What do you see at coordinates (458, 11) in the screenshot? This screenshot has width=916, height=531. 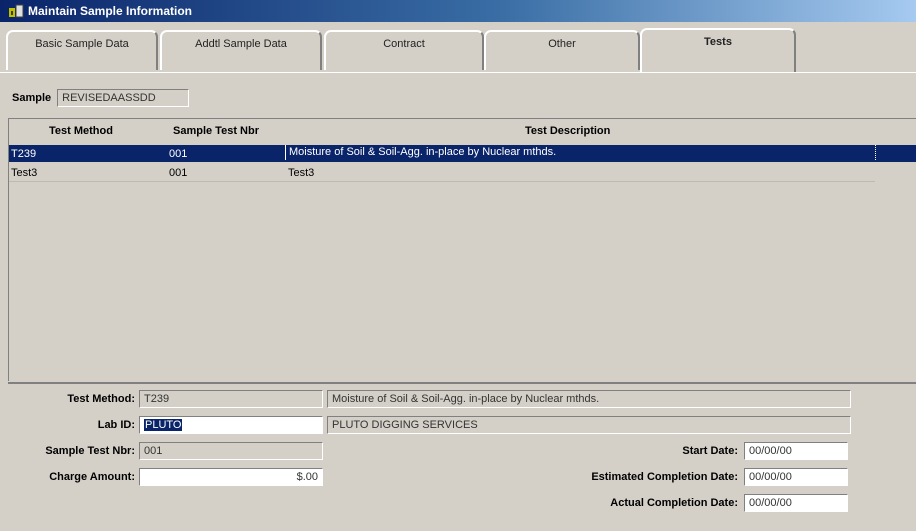 I see `window-titlebar: Maintain Sample Information` at bounding box center [458, 11].